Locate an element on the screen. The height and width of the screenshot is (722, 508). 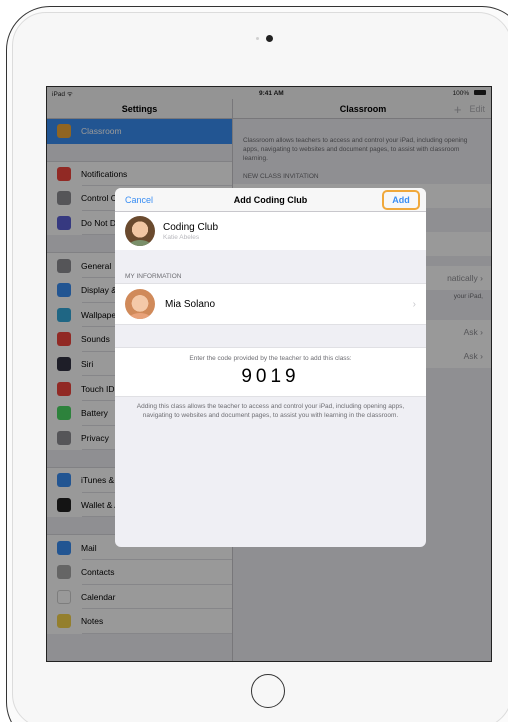
teacher-name: Katie Abeles is located at coordinates (181, 237).